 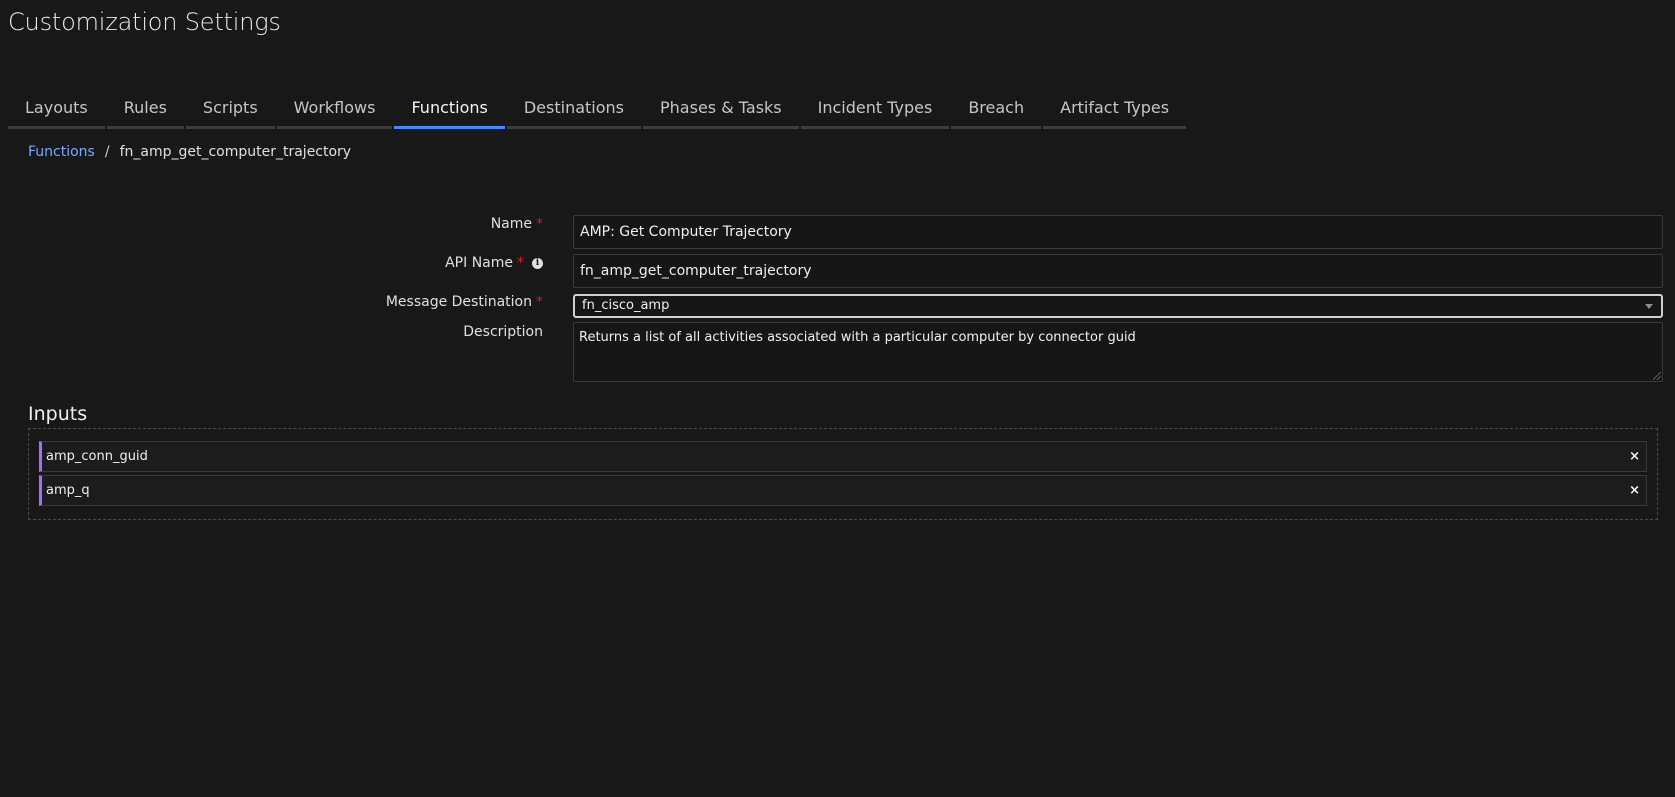 I want to click on tab-phases-tasks: Phases & Tasks, so click(x=721, y=110).